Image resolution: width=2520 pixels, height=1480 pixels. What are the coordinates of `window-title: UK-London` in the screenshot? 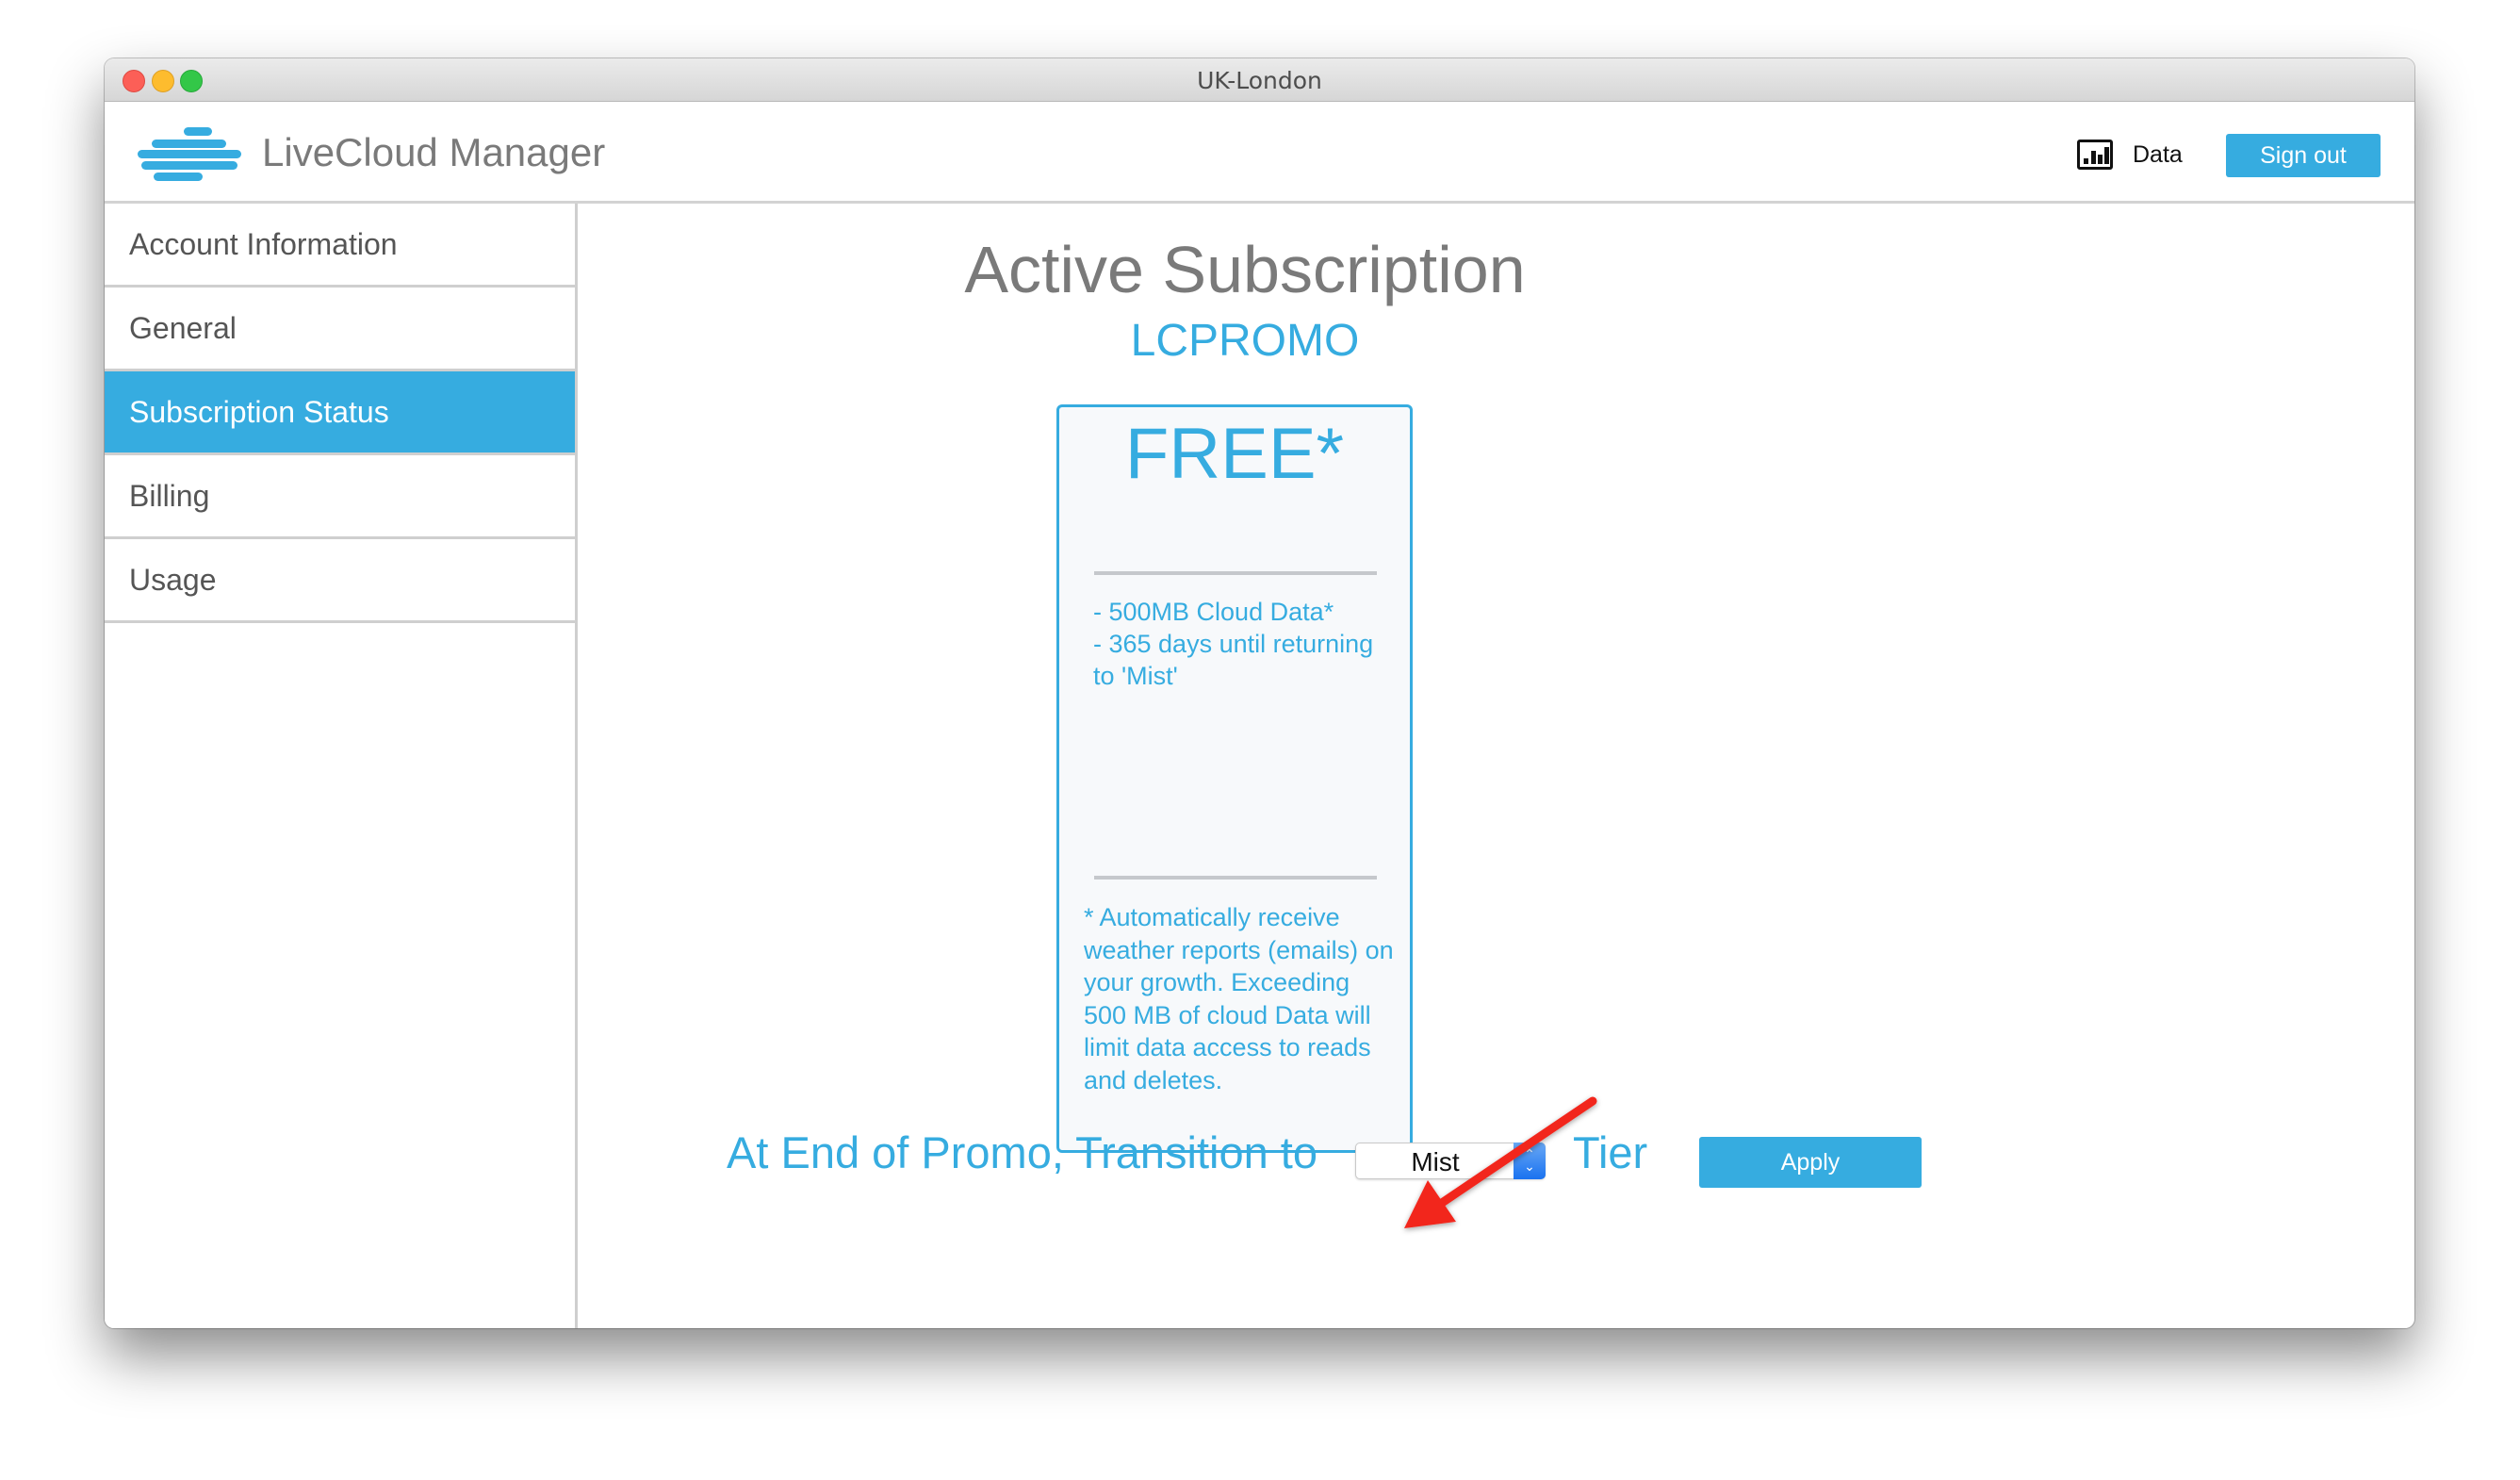 It's located at (1259, 80).